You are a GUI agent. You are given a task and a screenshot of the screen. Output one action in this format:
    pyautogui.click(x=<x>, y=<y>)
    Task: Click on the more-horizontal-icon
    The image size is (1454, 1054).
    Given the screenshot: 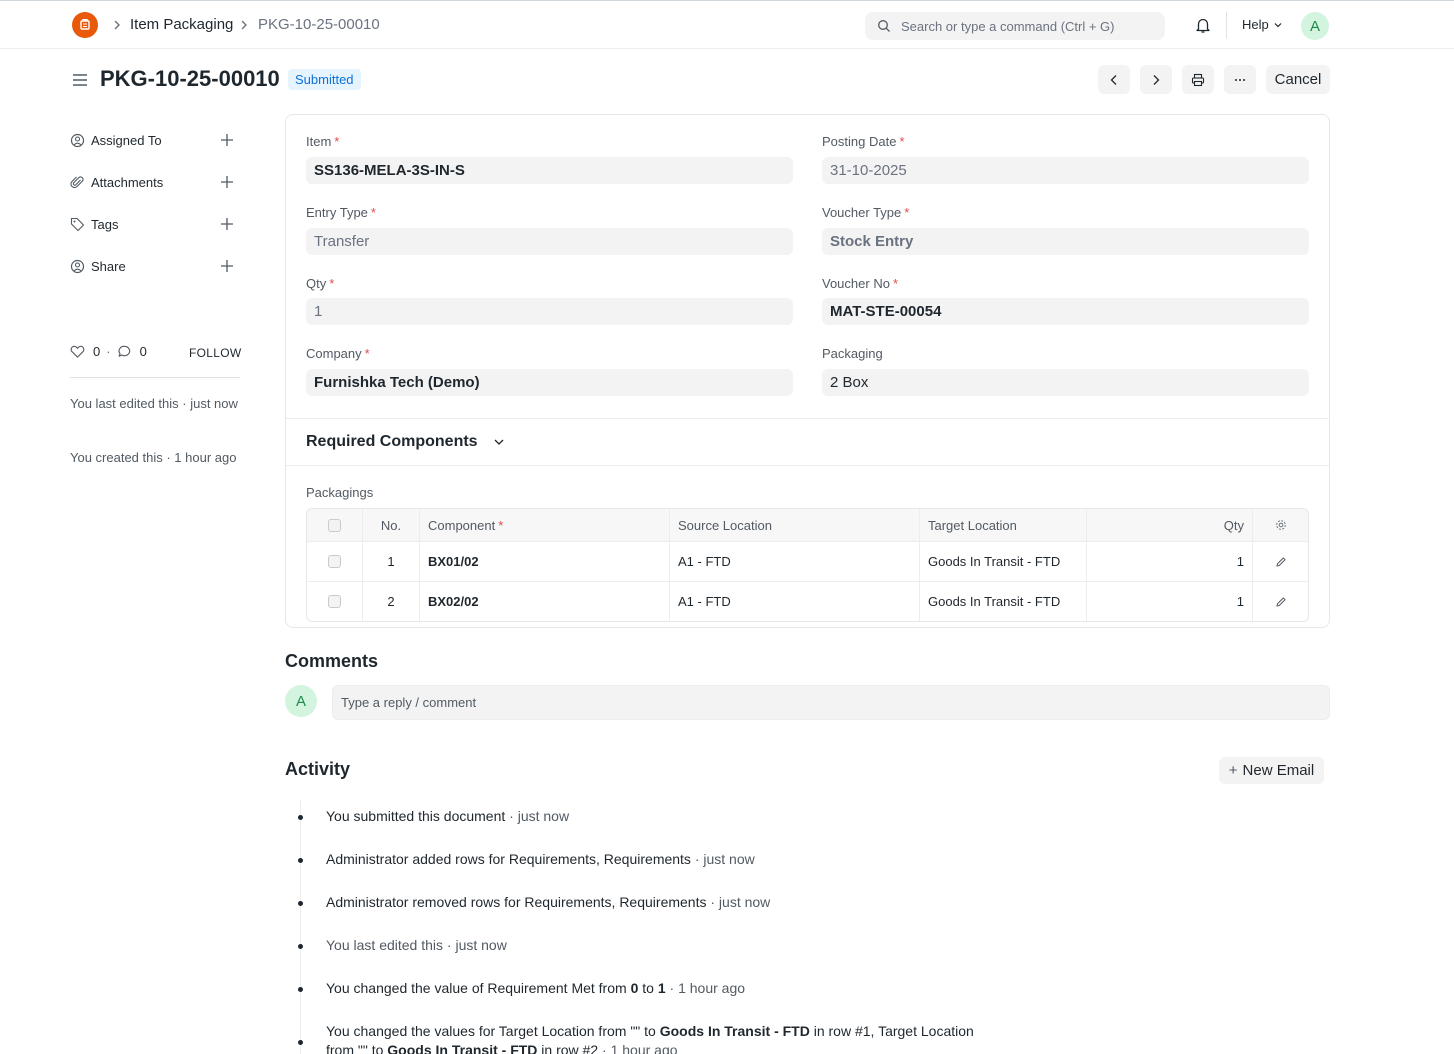 What is the action you would take?
    pyautogui.click(x=1240, y=79)
    